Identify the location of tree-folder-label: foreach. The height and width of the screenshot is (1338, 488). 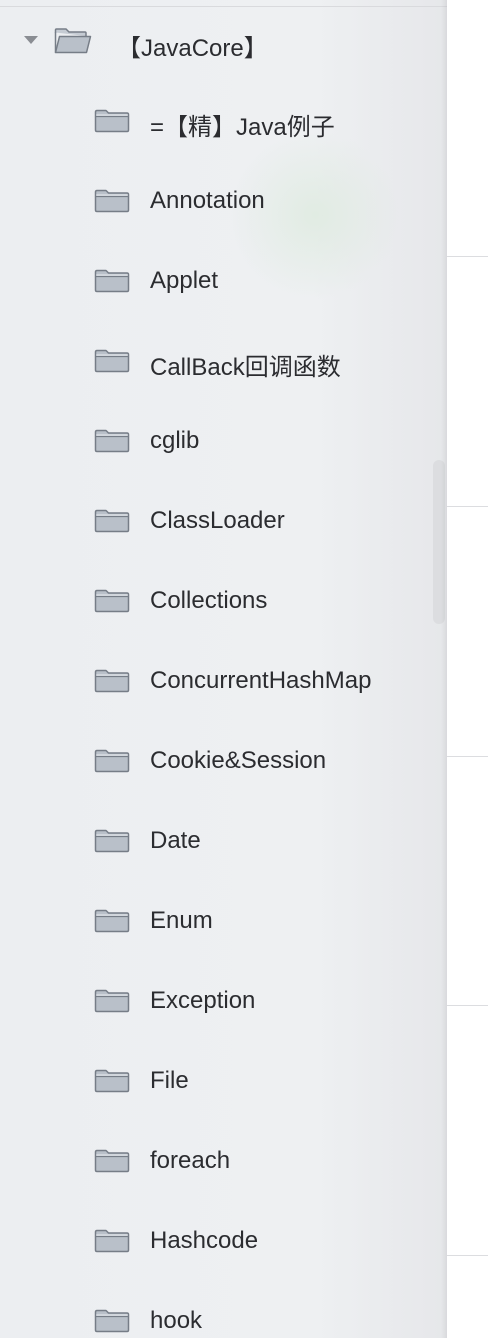
(190, 1160).